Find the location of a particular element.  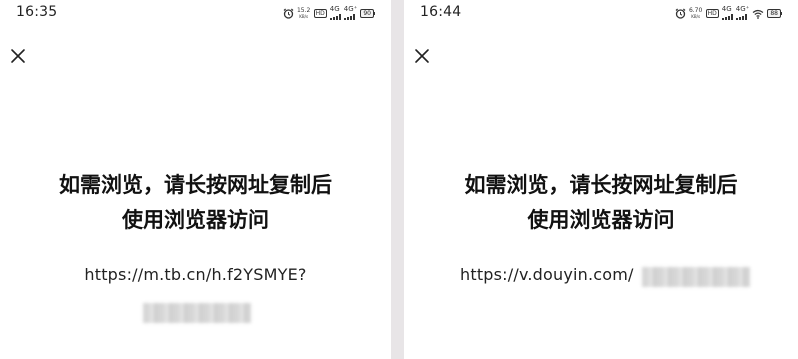

share-url: https://m.tb.cn/h.f2YSMYE? is located at coordinates (195, 274).